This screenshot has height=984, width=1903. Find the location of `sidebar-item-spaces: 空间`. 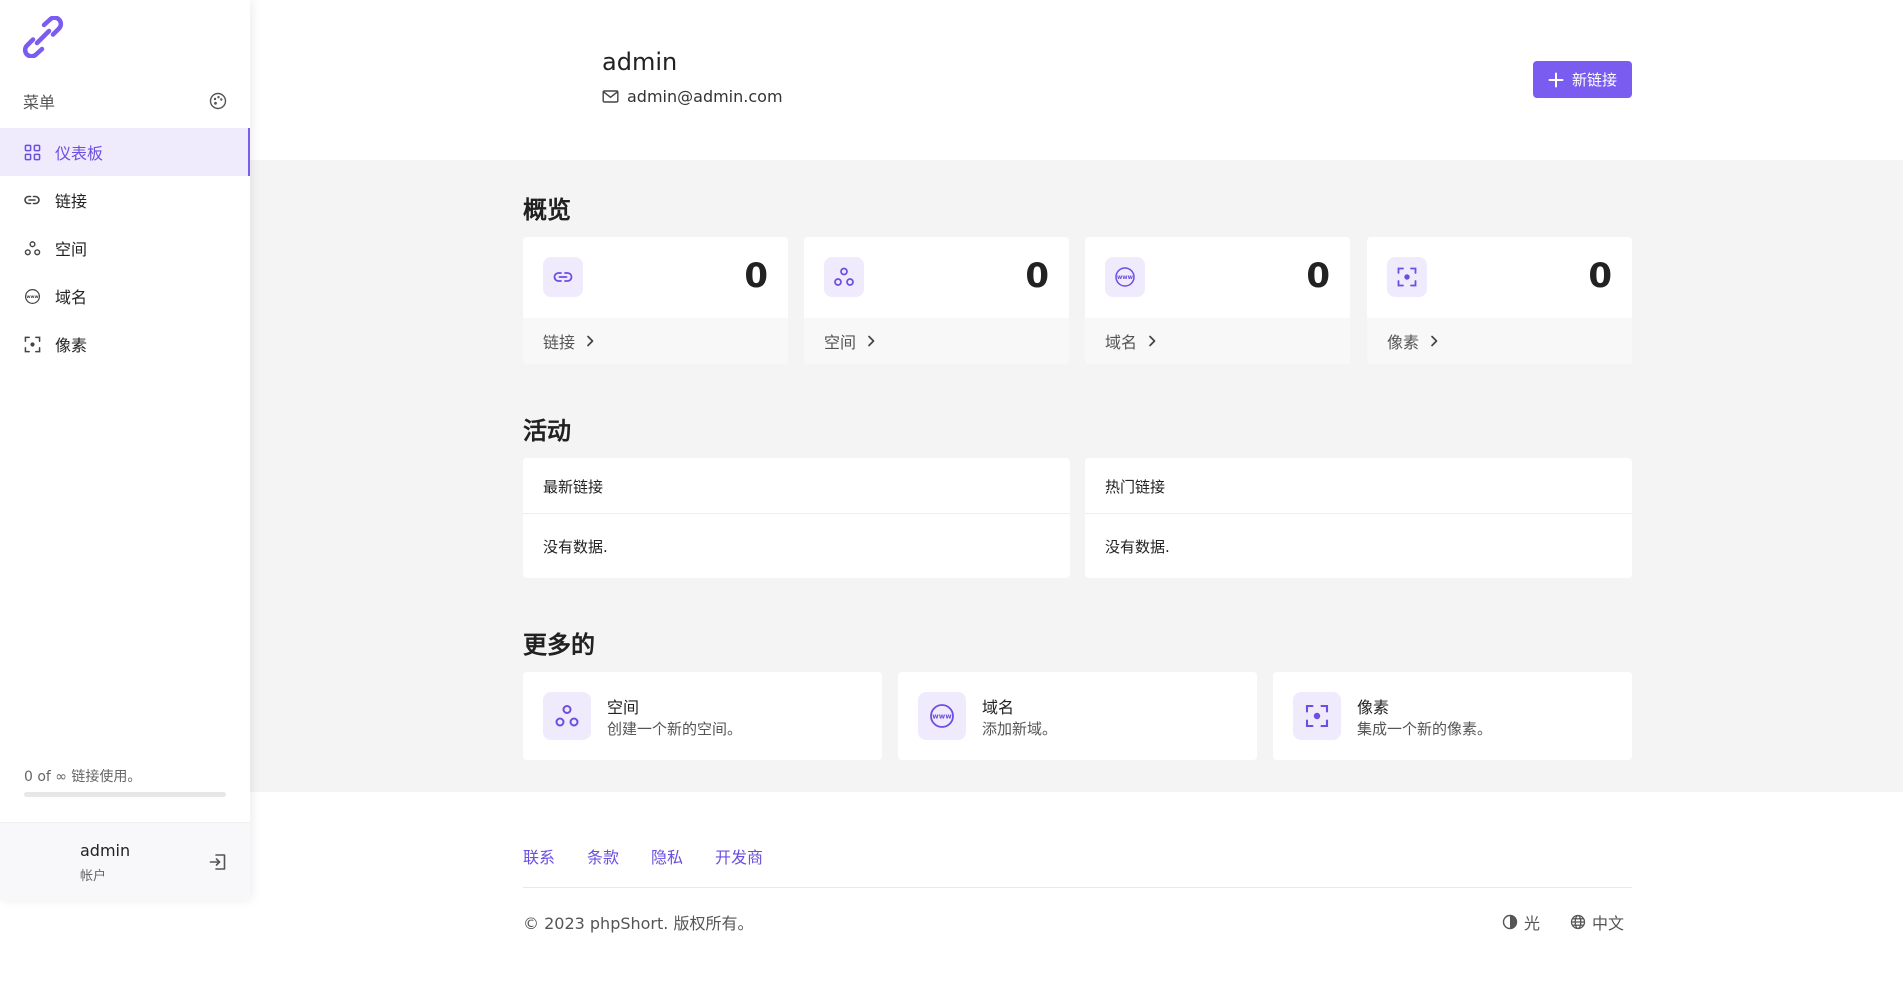

sidebar-item-spaces: 空间 is located at coordinates (125, 248).